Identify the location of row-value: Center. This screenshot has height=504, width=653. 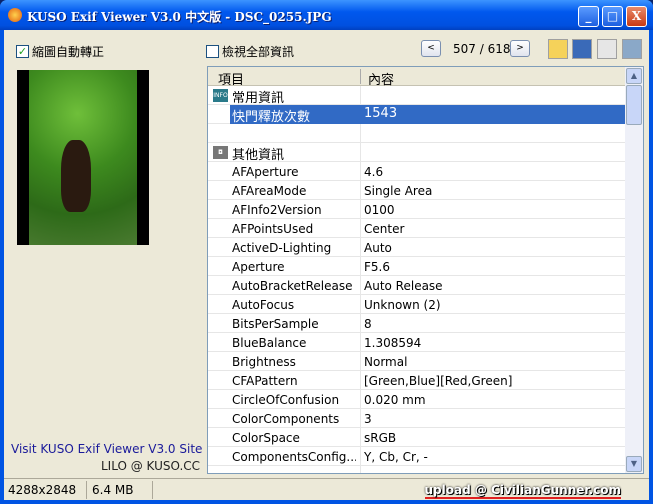
(384, 229).